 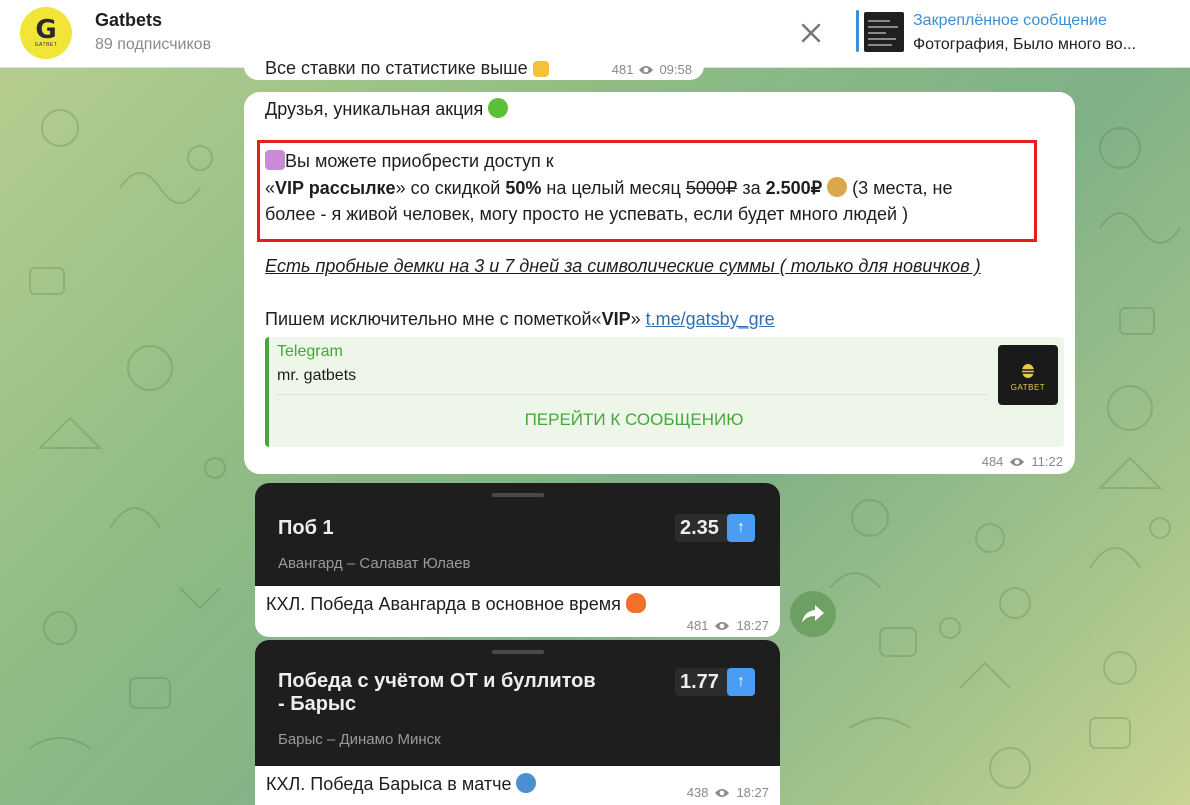 I want to click on post-offer-line: Вы можете приобрести доступ к, so click(x=409, y=161).